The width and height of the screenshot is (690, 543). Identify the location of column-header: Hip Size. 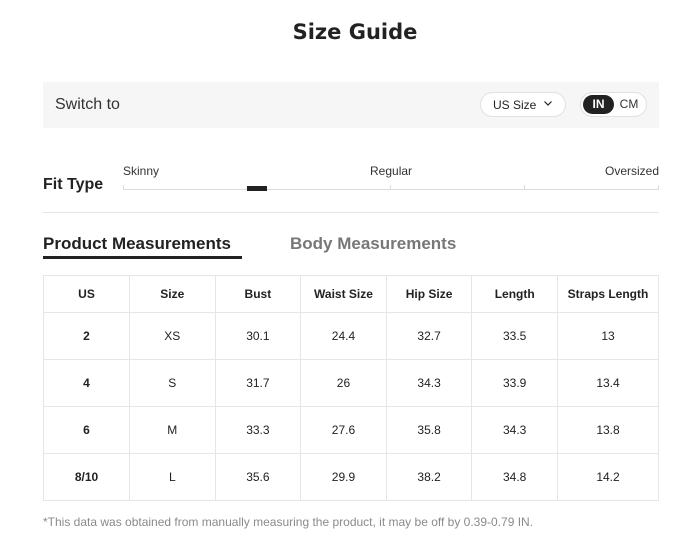
(429, 294).